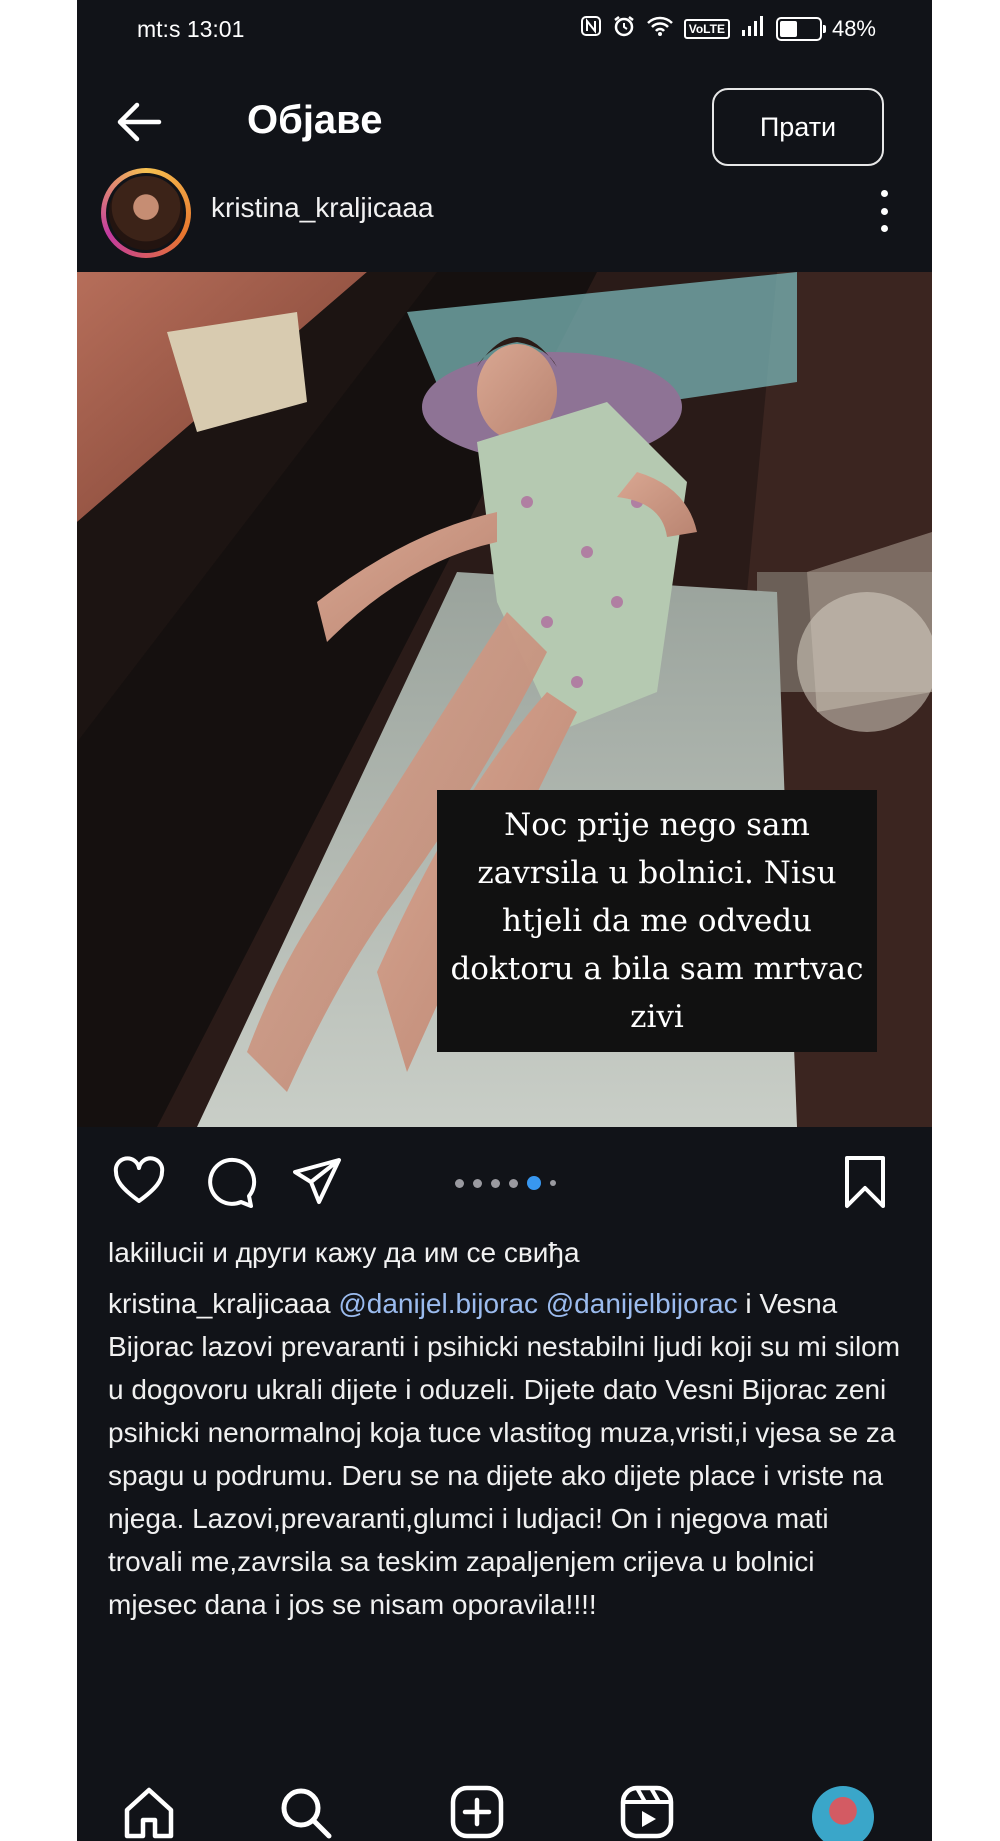  Describe the element at coordinates (315, 120) in the screenshot. I see `page-title: Објаве` at that location.